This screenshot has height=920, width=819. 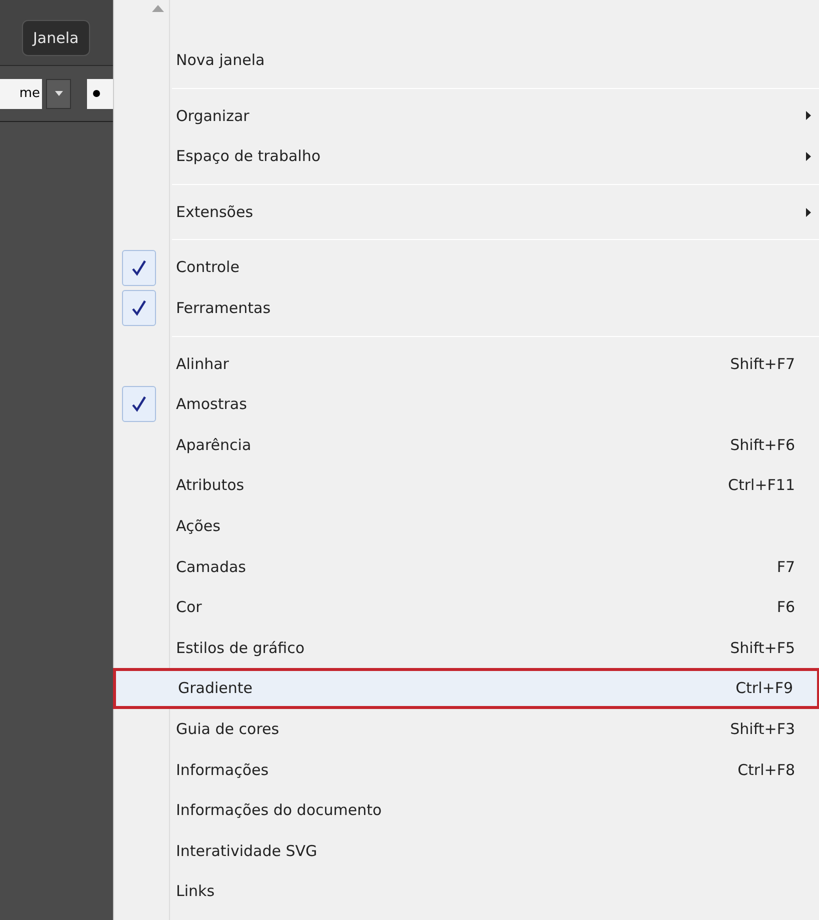 I want to click on stroke-field, so click(x=100, y=93).